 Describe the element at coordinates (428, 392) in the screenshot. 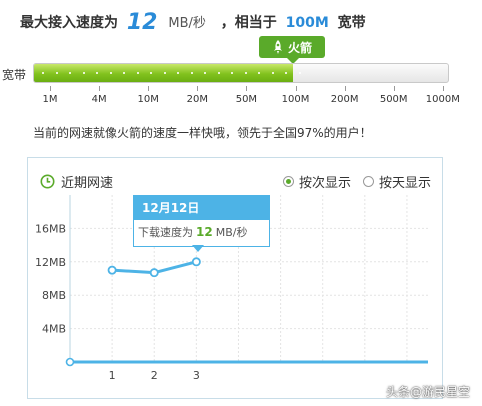

I see `watermark: 头条@游民星空` at that location.